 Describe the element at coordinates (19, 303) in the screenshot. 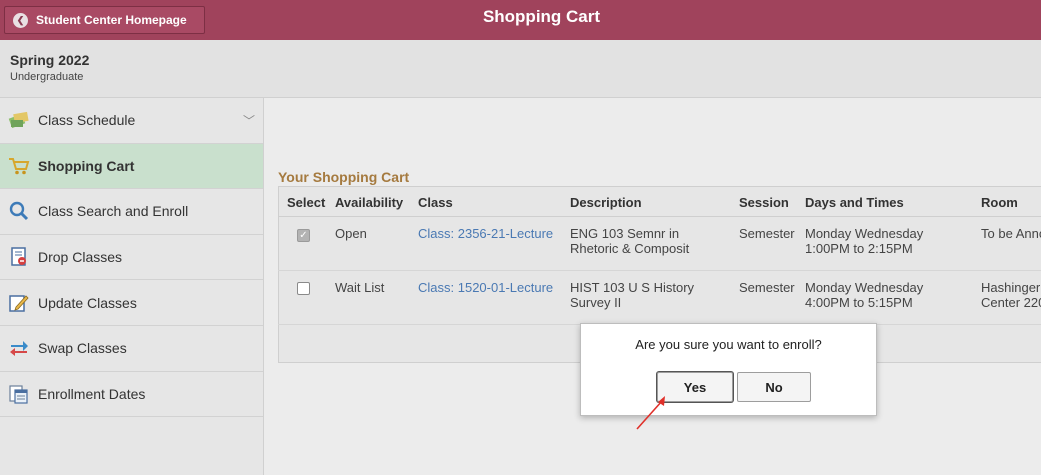

I see `edit-icon` at that location.